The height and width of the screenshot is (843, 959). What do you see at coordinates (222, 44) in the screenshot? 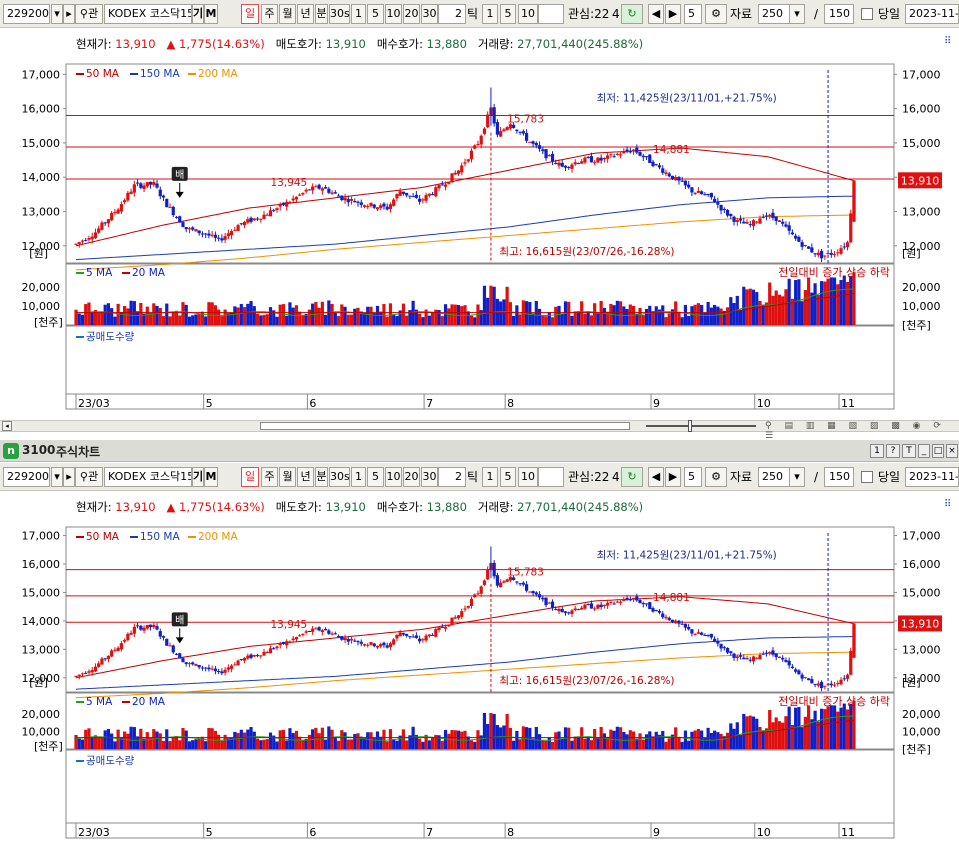
I see `price-change: 1,775(14.63%)` at bounding box center [222, 44].